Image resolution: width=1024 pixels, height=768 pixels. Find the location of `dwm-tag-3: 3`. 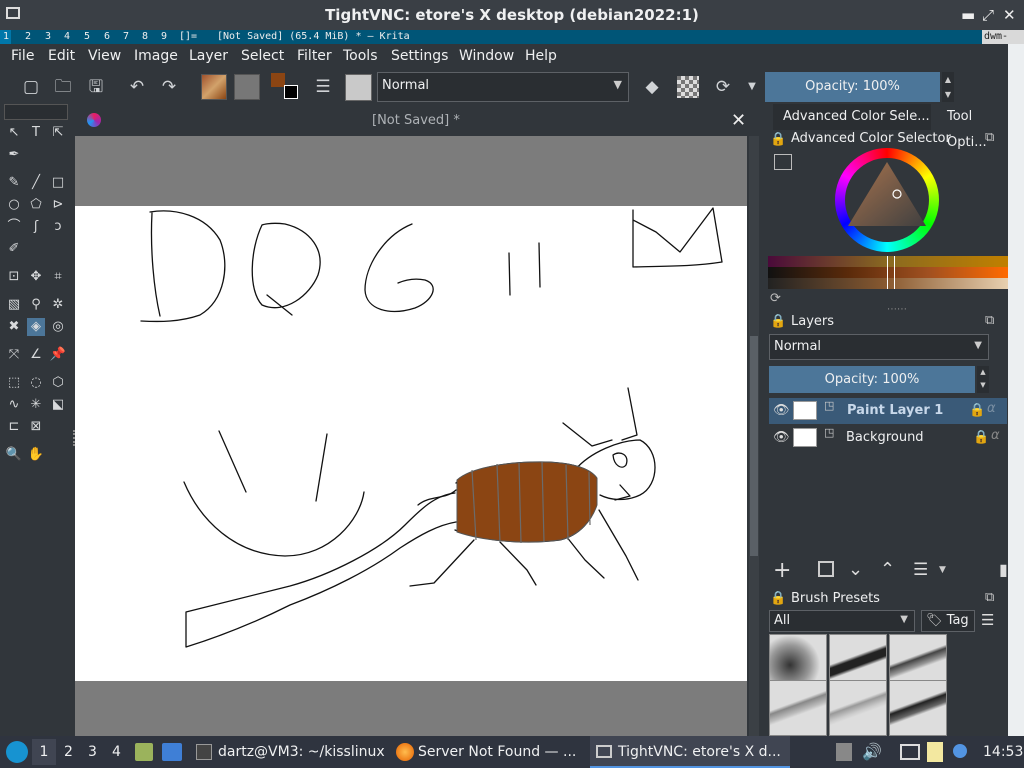

dwm-tag-3: 3 is located at coordinates (48, 37).